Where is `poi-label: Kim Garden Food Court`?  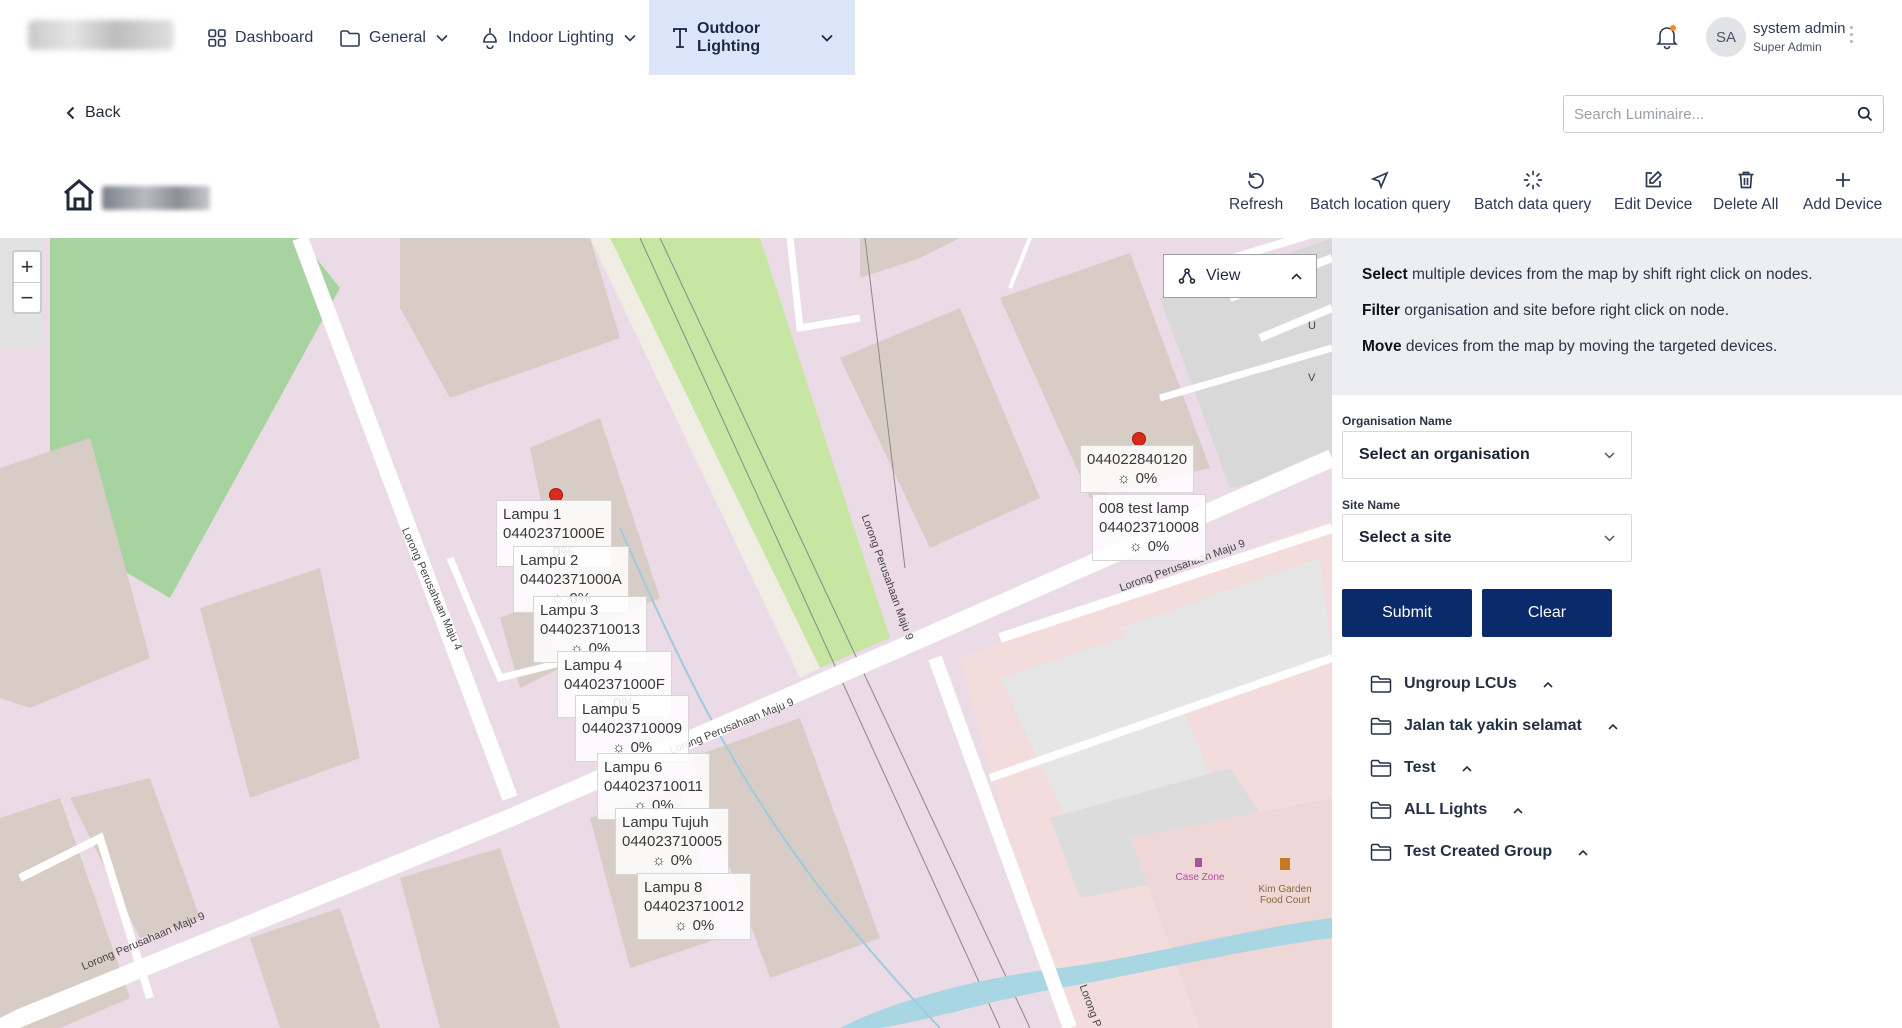
poi-label: Kim Garden Food Court is located at coordinates (1285, 895).